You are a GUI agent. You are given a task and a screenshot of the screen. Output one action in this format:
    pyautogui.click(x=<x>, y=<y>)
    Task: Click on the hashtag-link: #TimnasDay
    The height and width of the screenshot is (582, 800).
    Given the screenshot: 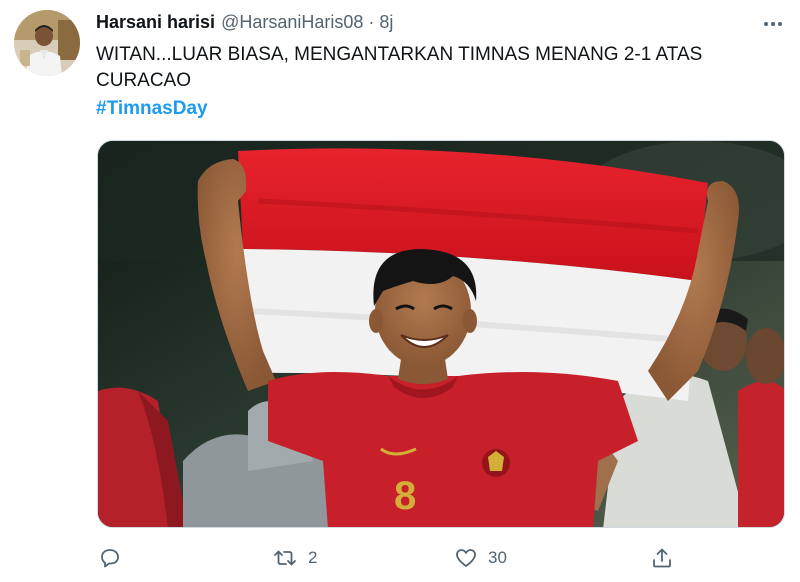 What is the action you would take?
    pyautogui.click(x=152, y=109)
    